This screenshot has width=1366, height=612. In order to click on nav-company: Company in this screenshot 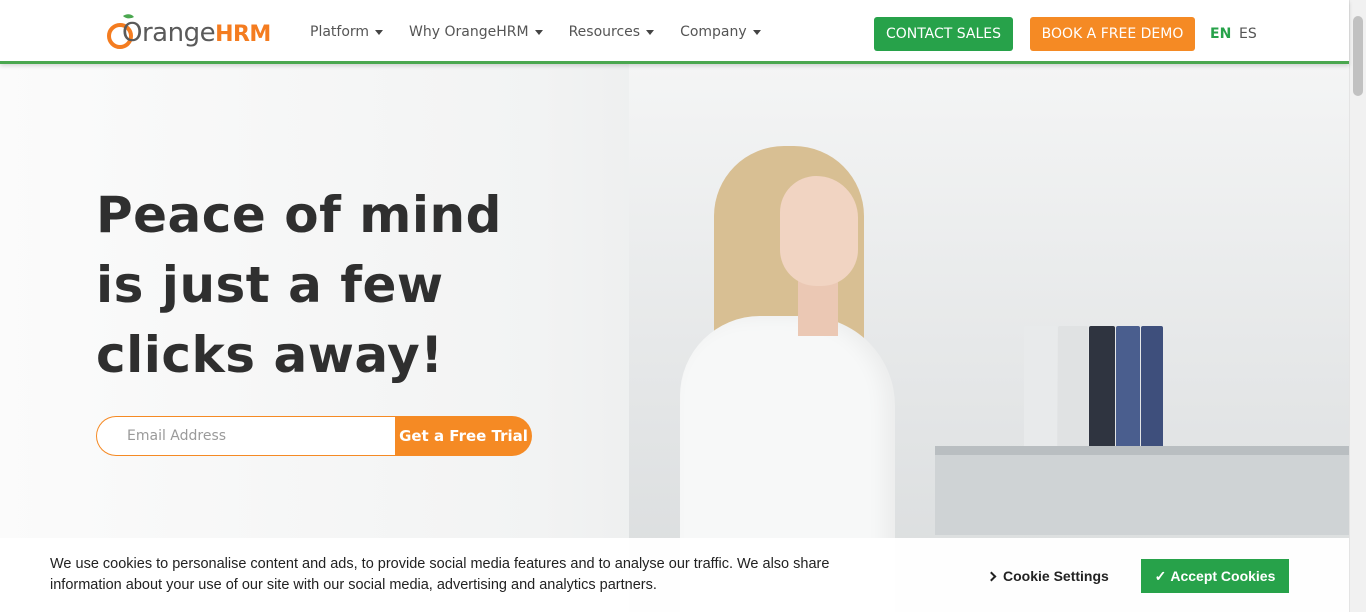, I will do `click(720, 32)`.